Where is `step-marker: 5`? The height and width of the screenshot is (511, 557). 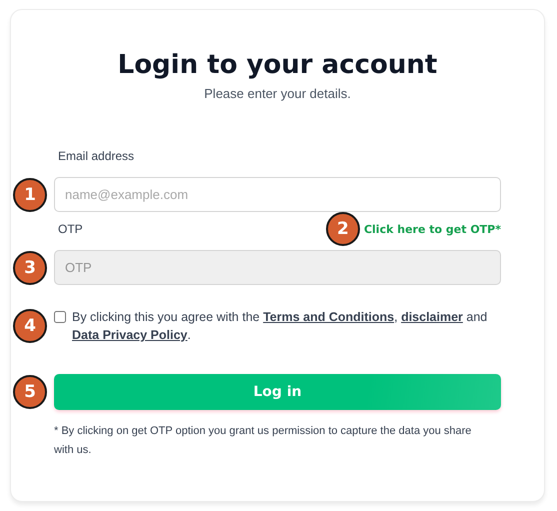
step-marker: 5 is located at coordinates (30, 392).